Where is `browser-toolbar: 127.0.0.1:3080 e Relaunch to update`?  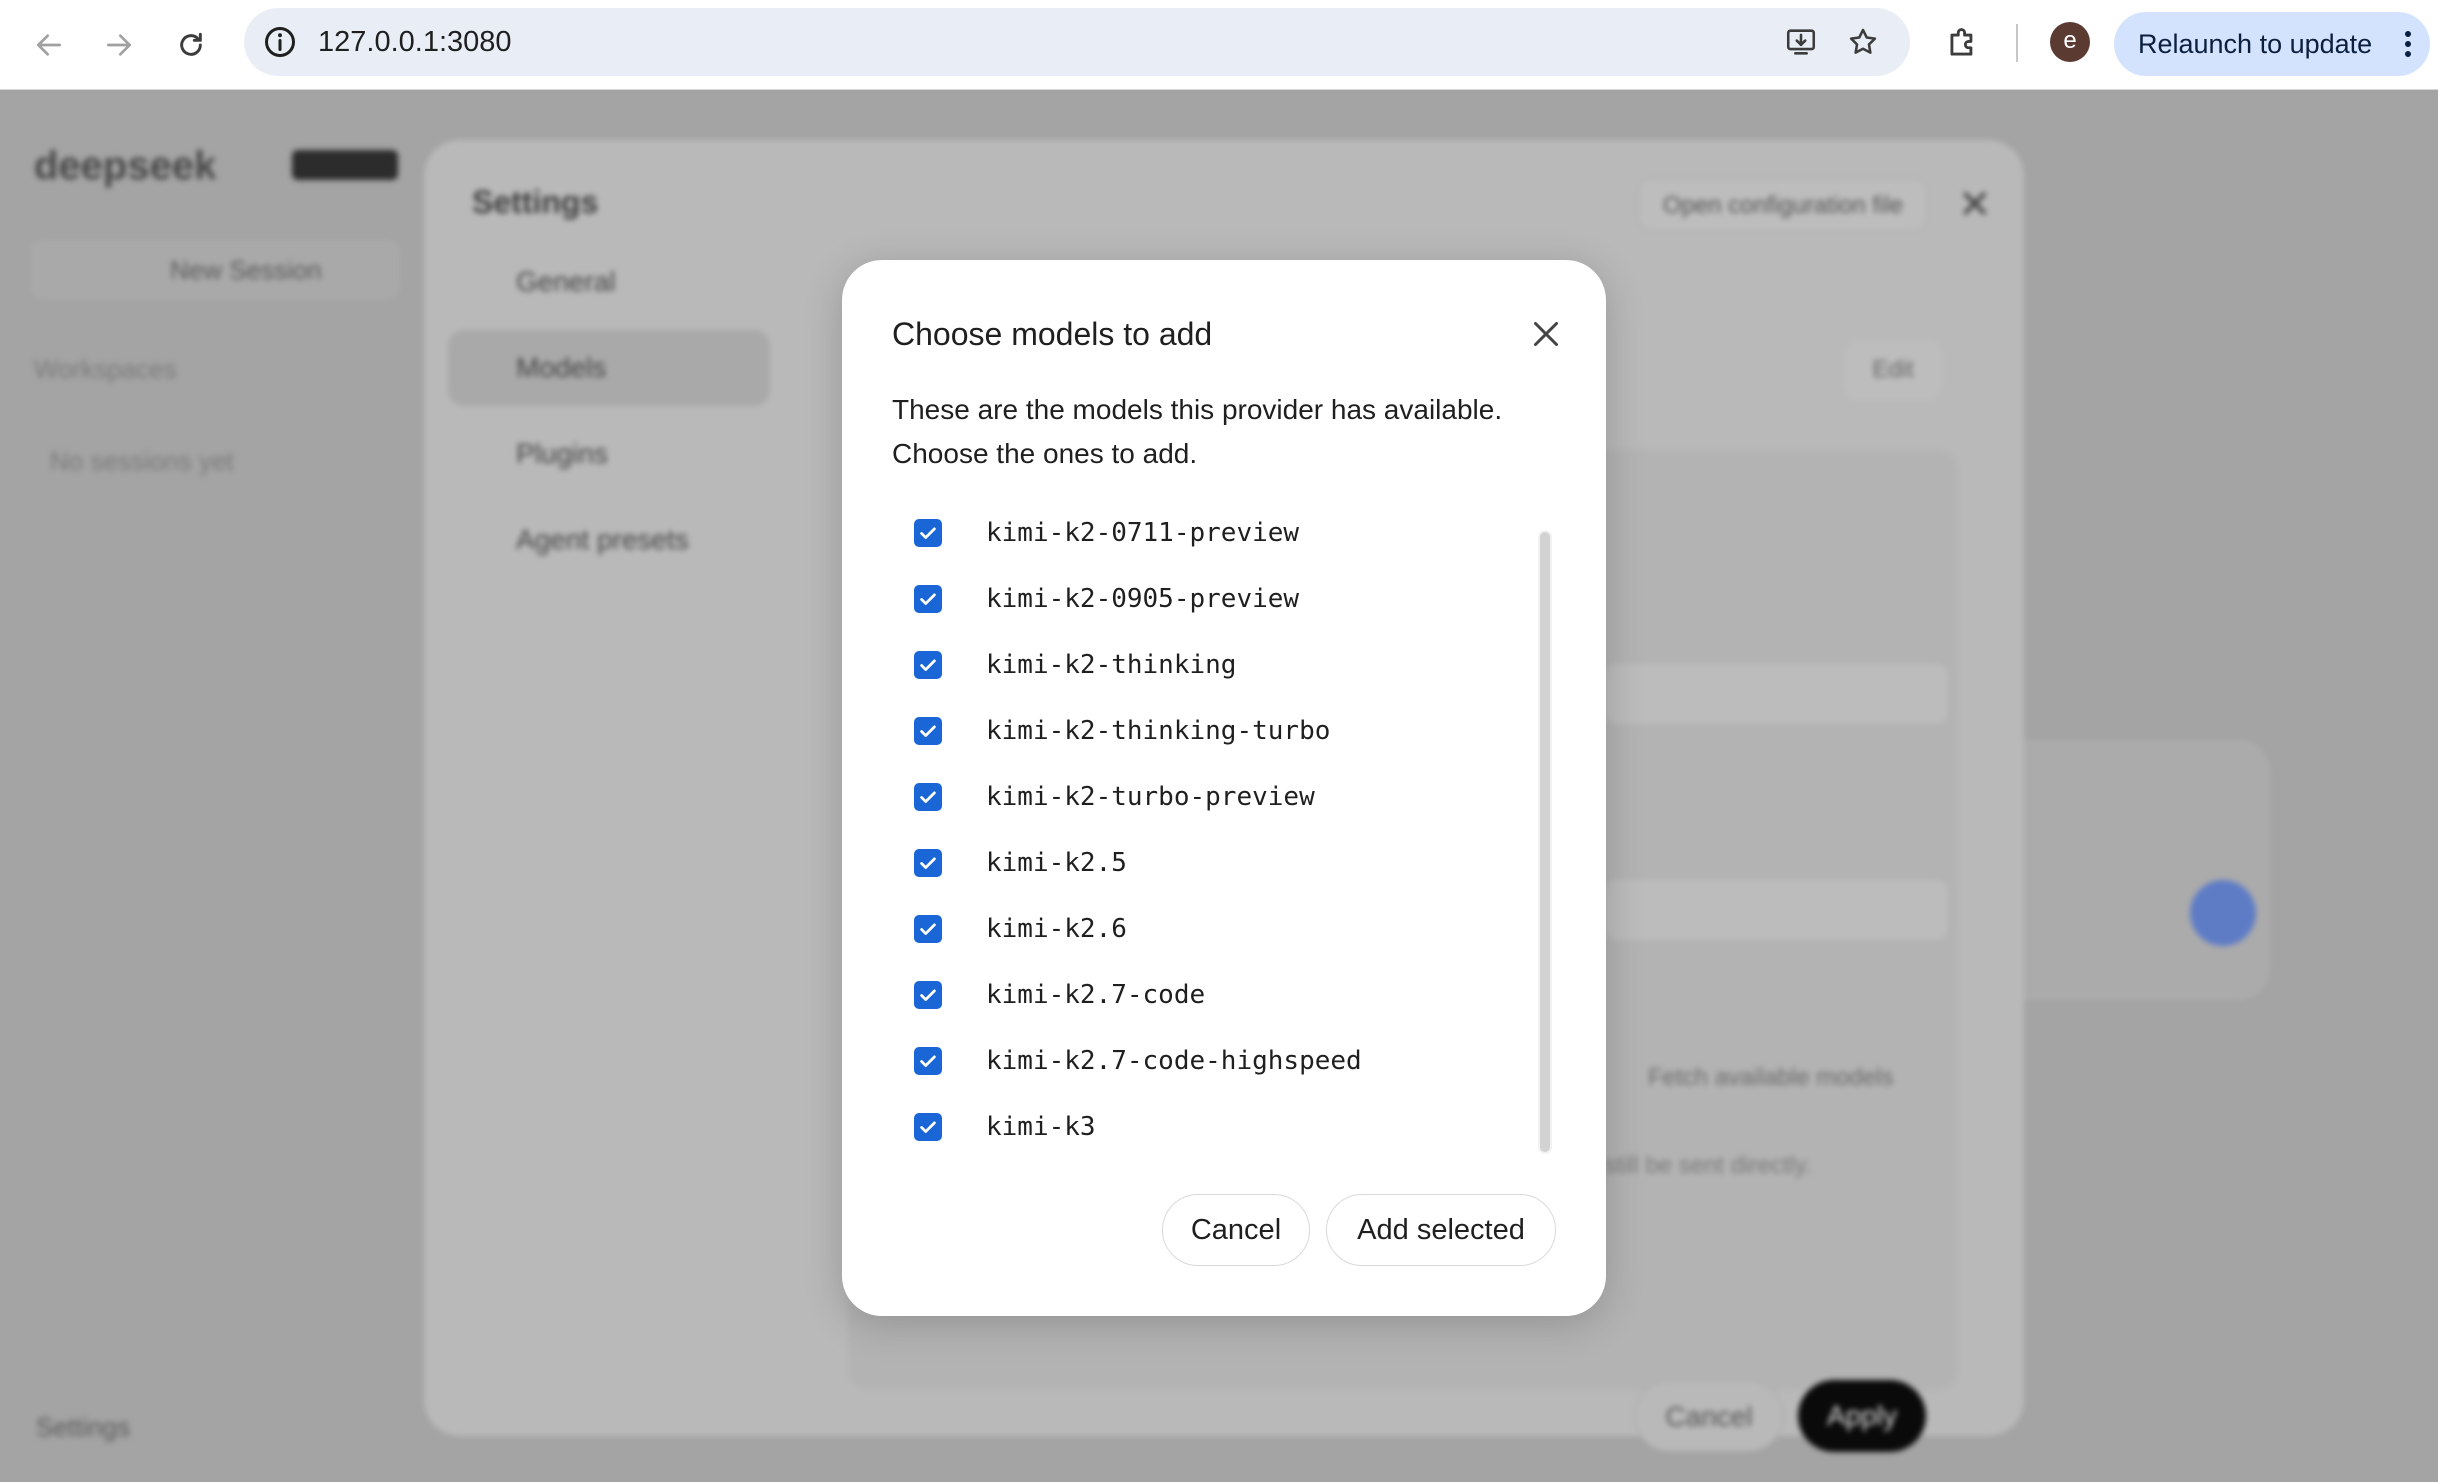
browser-toolbar: 127.0.0.1:3080 e Relaunch to update is located at coordinates (1219, 45).